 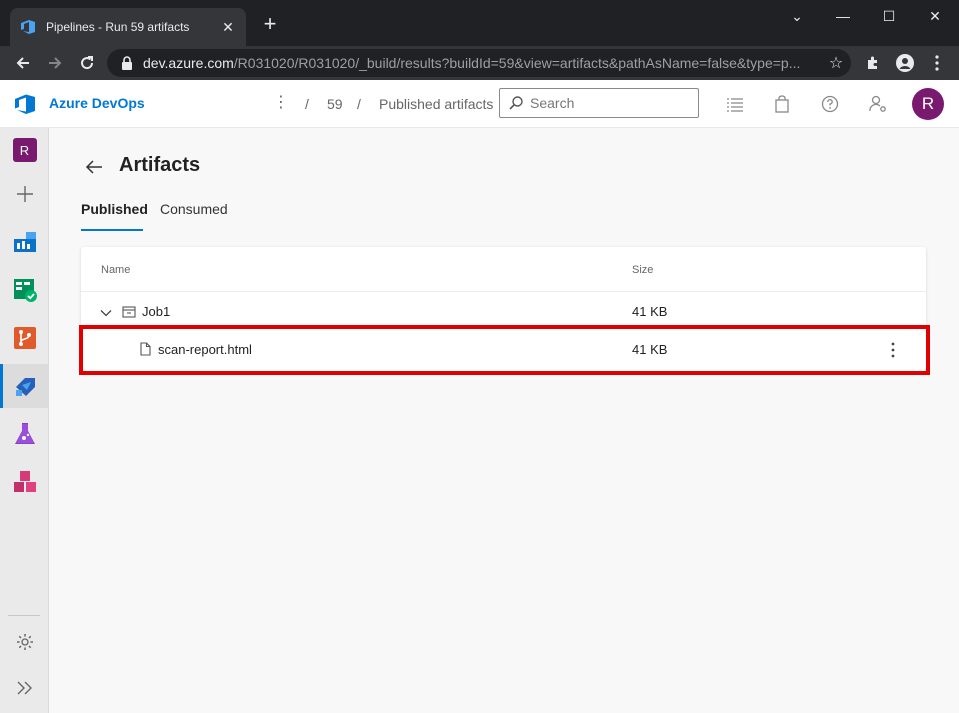 I want to click on chevron-down-icon, so click(x=106, y=313).